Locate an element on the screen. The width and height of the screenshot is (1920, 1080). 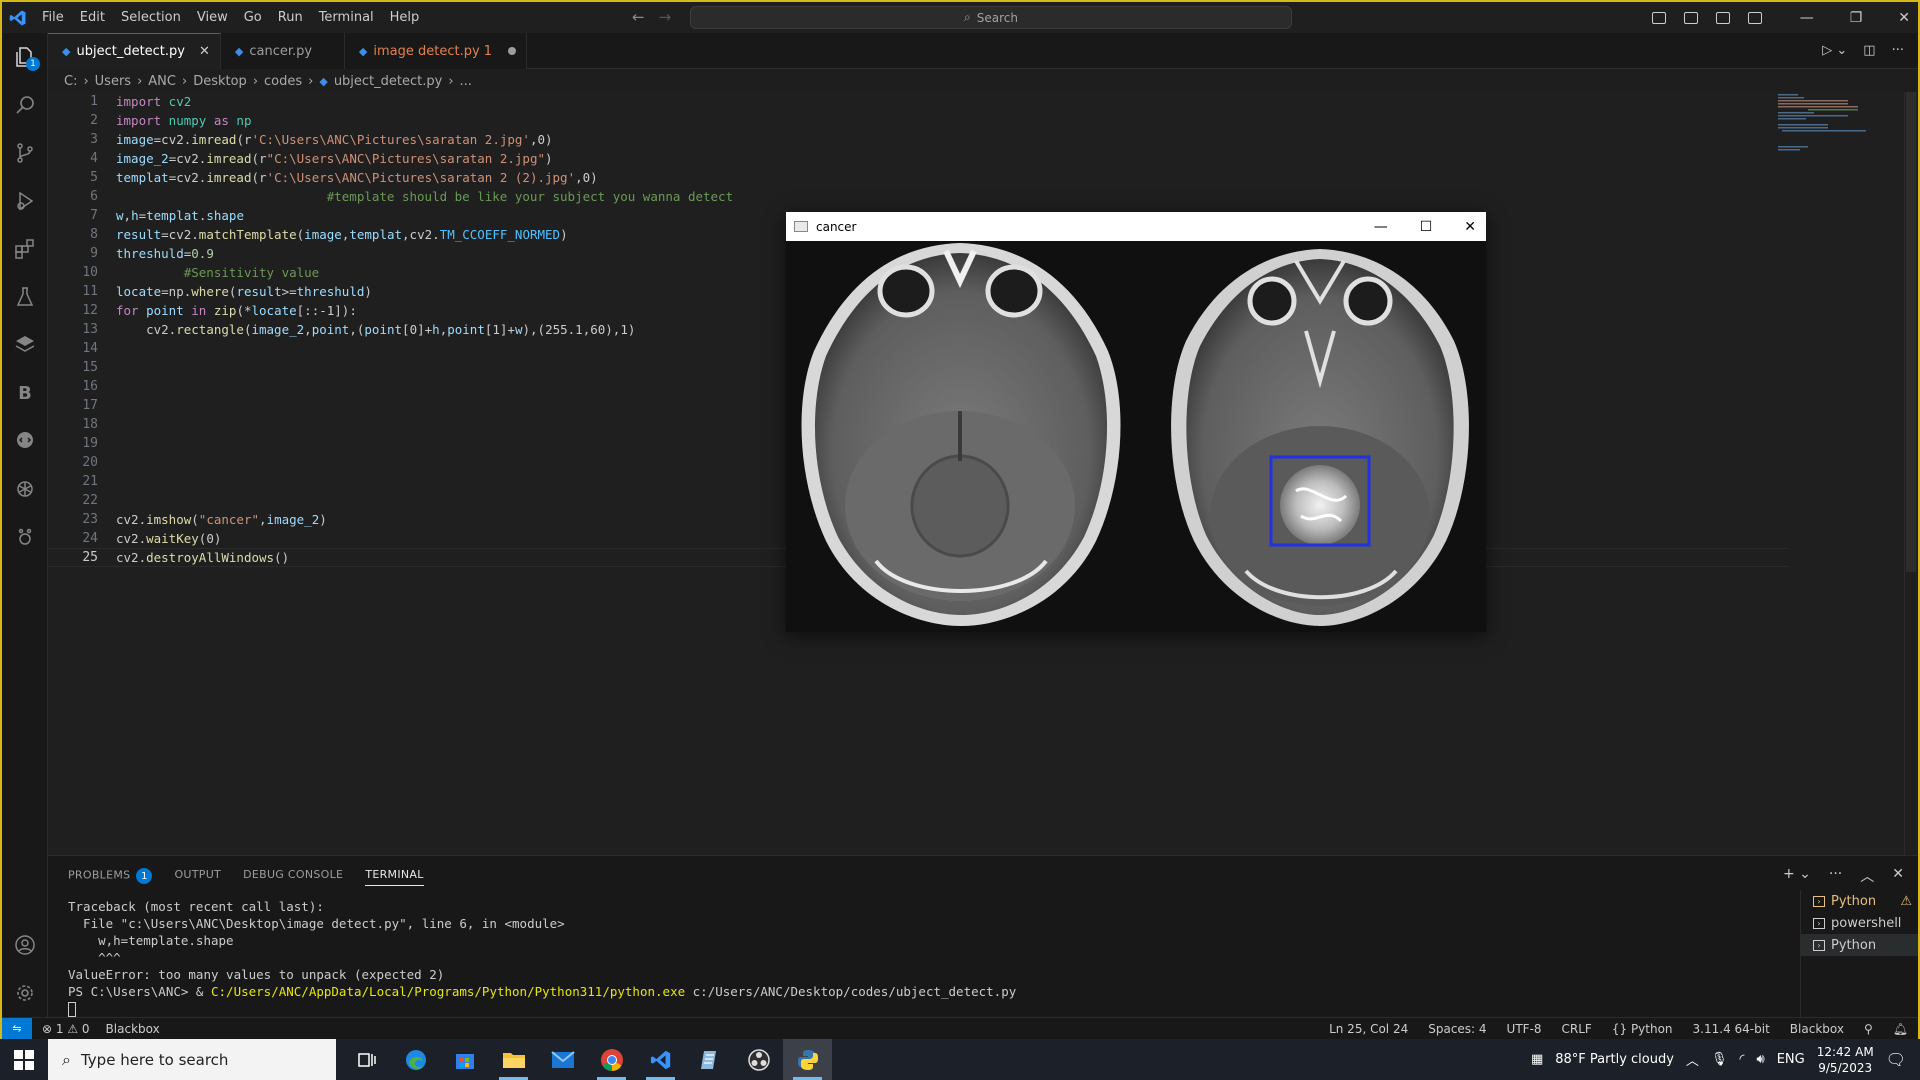
cancer-maximize-icon: ☐ is located at coordinates (1426, 227).